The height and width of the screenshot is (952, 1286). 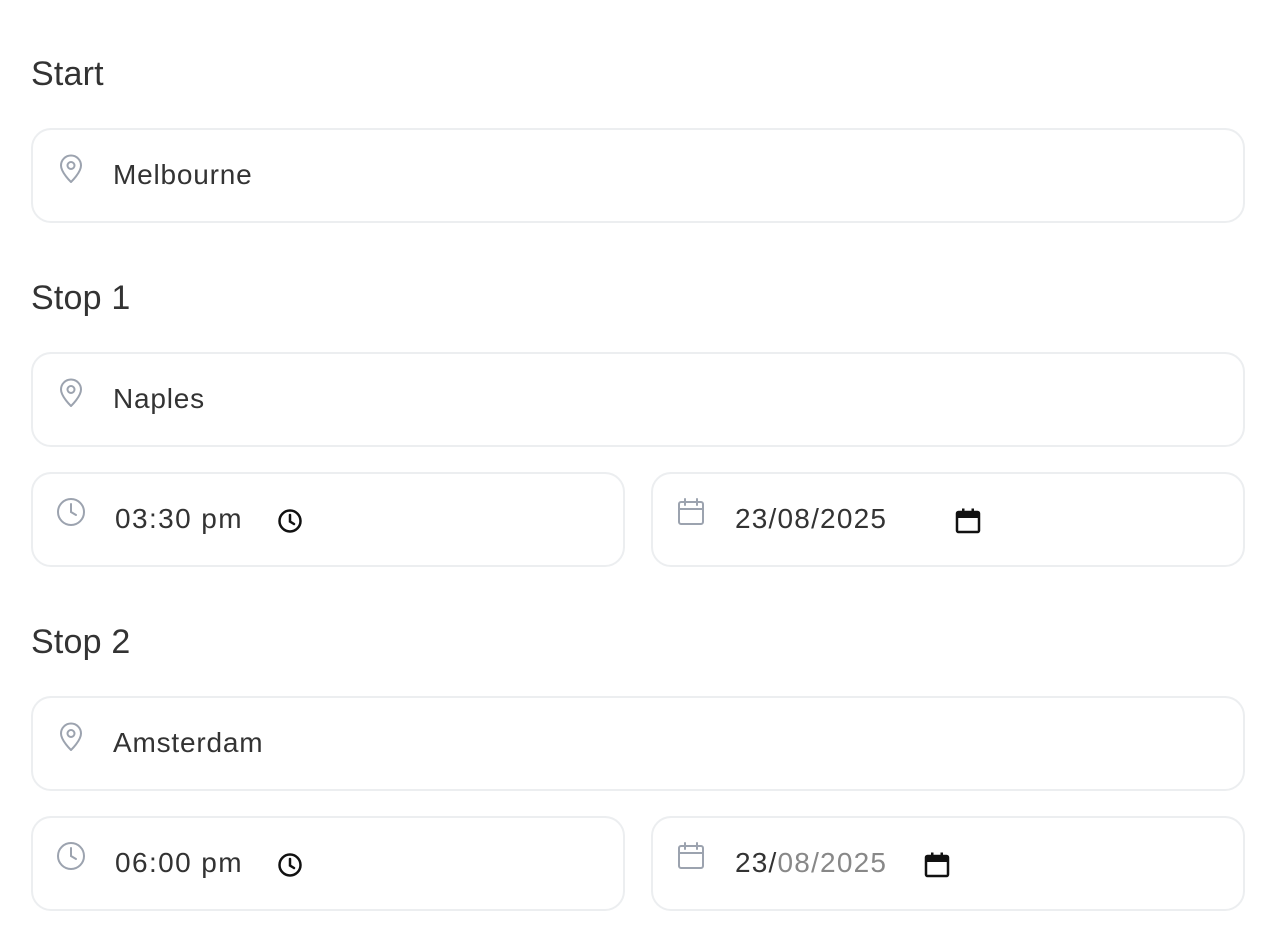 I want to click on stop1-time-field: 03:30 pm, so click(x=328, y=519).